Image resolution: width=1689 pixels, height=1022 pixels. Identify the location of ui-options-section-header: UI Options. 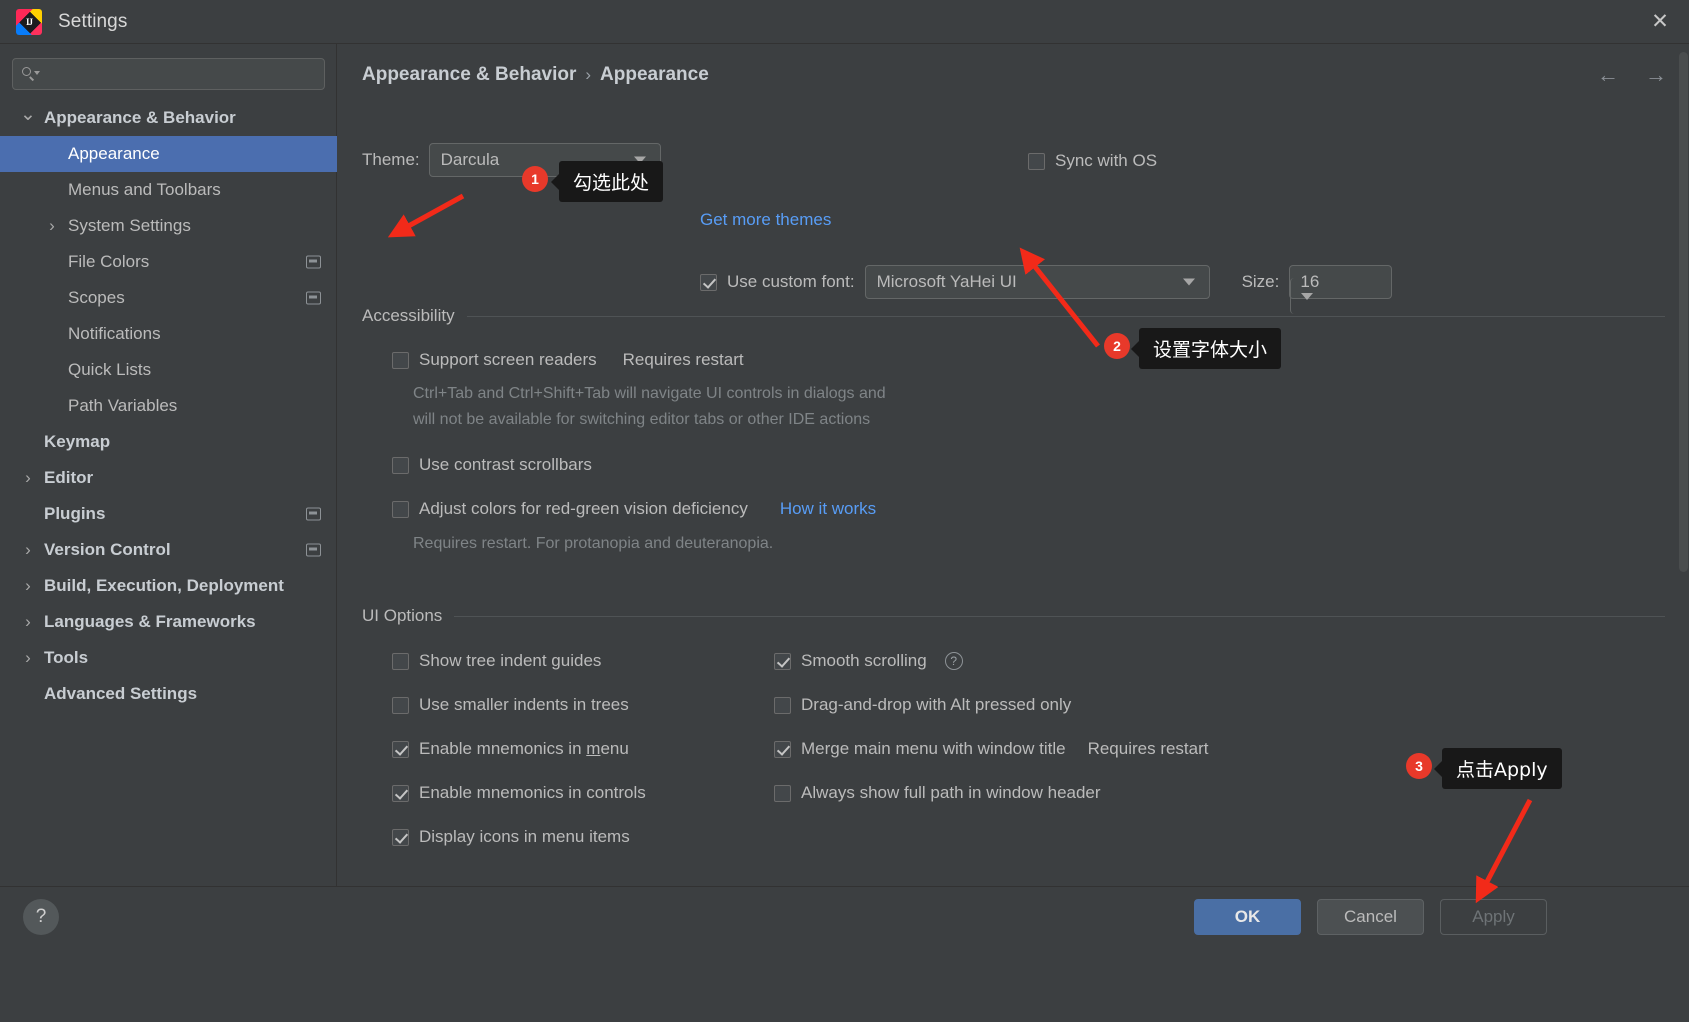
(1013, 616).